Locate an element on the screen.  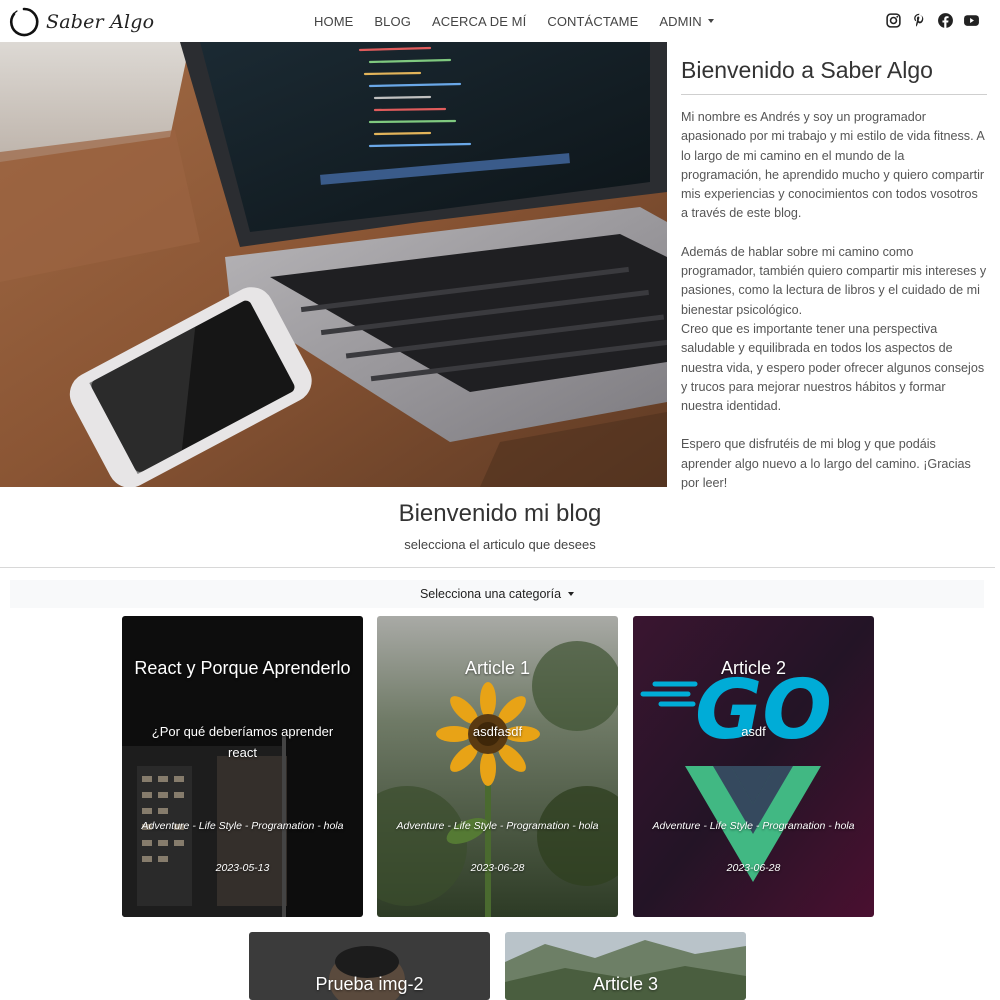
nav-admin-label: ADMIN is located at coordinates (680, 21).